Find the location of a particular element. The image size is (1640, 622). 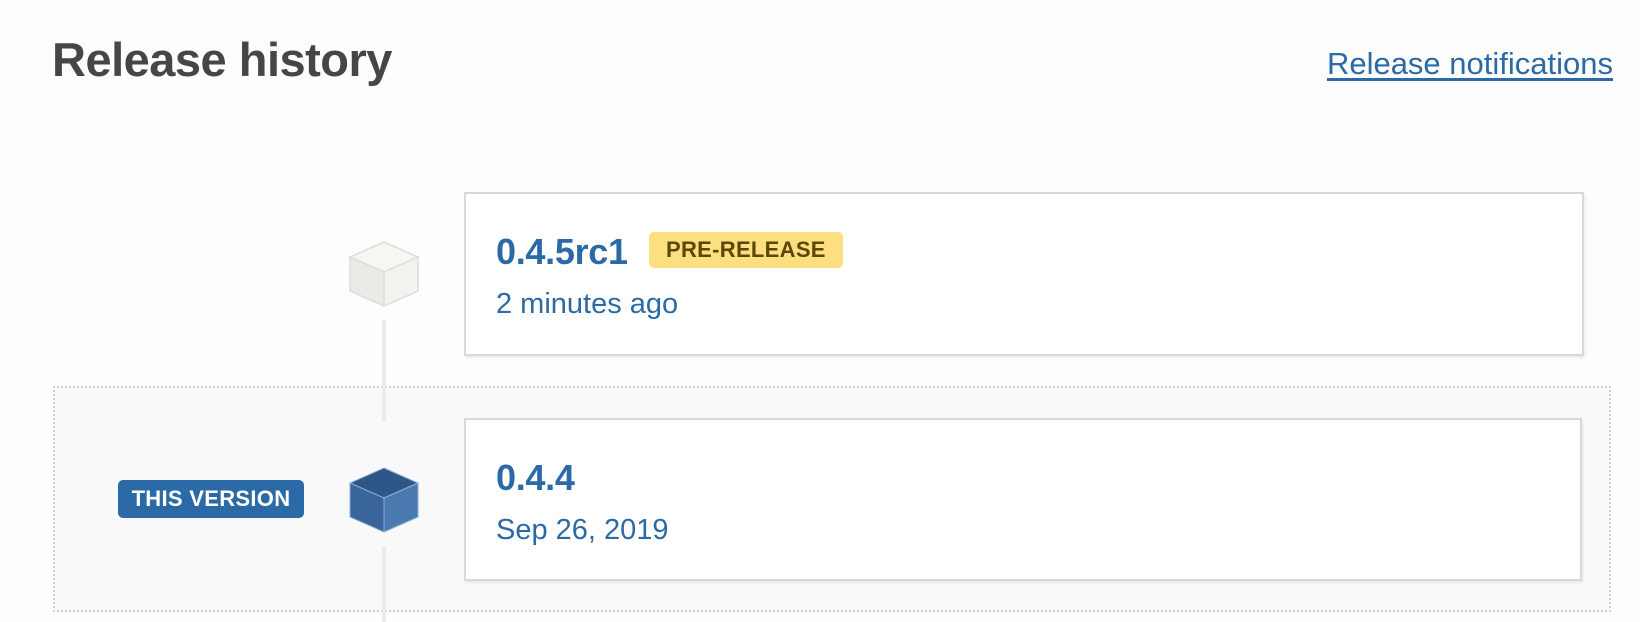

release-version: 0.4.4 is located at coordinates (535, 478).